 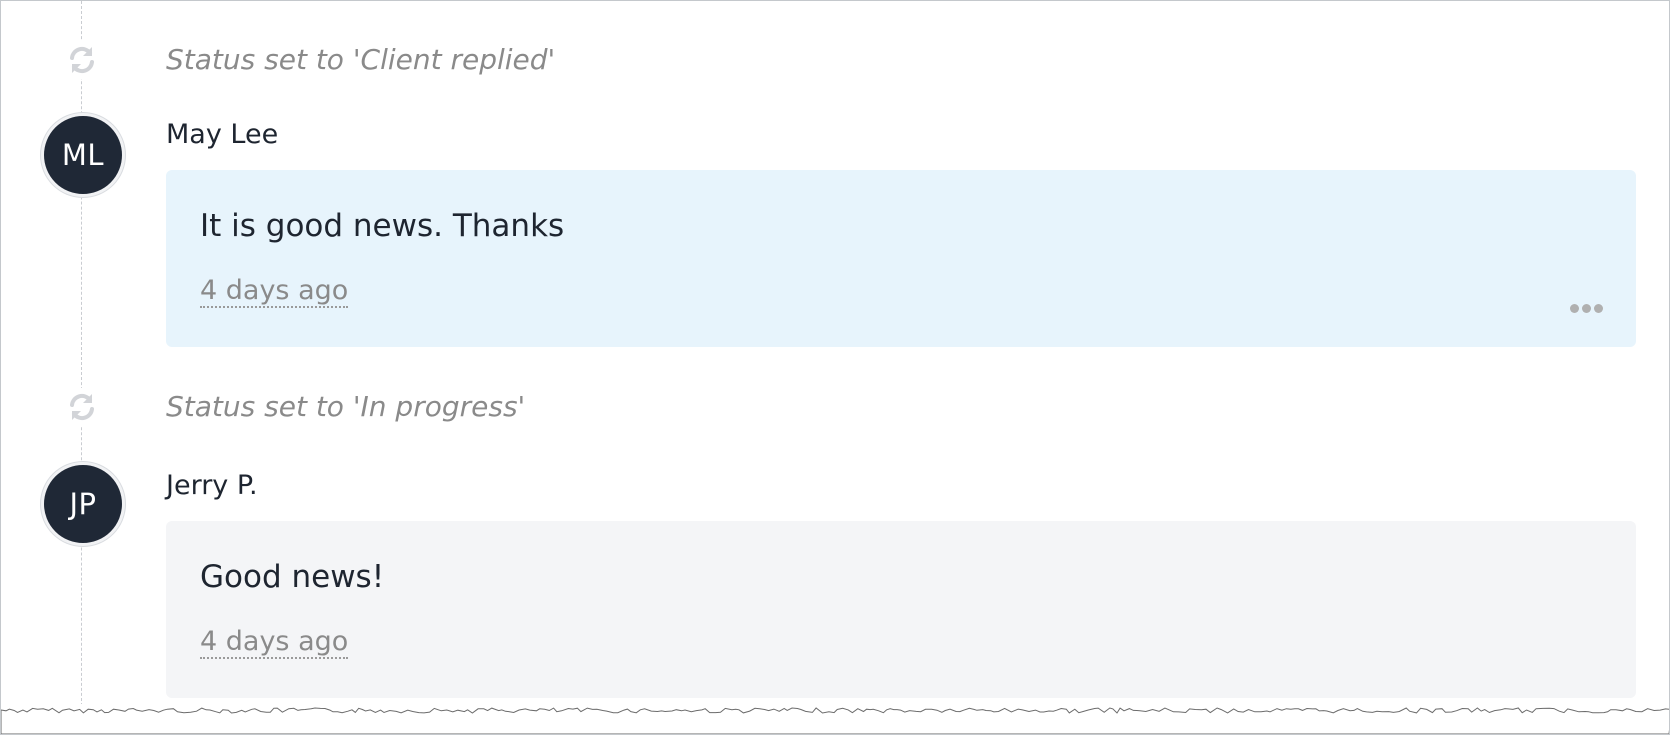 What do you see at coordinates (222, 134) in the screenshot?
I see `comment-author: May Lee` at bounding box center [222, 134].